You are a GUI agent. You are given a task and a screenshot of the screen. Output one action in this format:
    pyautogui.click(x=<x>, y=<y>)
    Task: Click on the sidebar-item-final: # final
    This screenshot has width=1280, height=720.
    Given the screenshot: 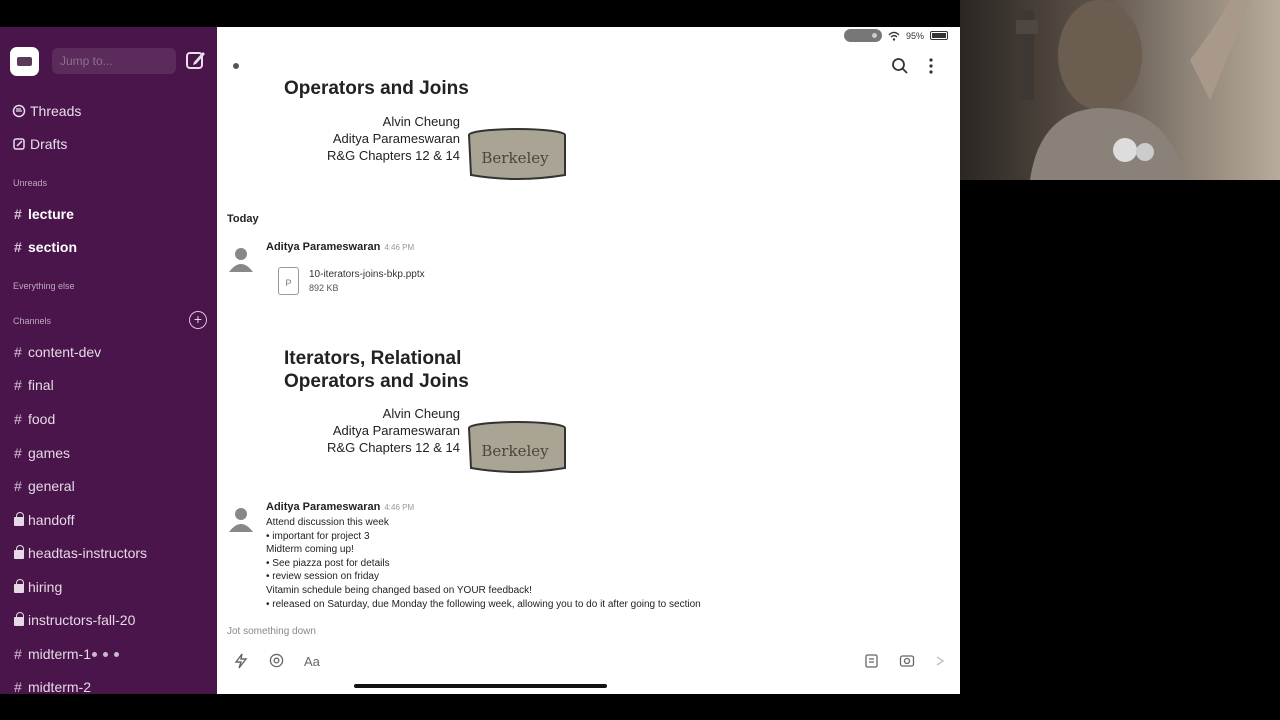 What is the action you would take?
    pyautogui.click(x=34, y=385)
    